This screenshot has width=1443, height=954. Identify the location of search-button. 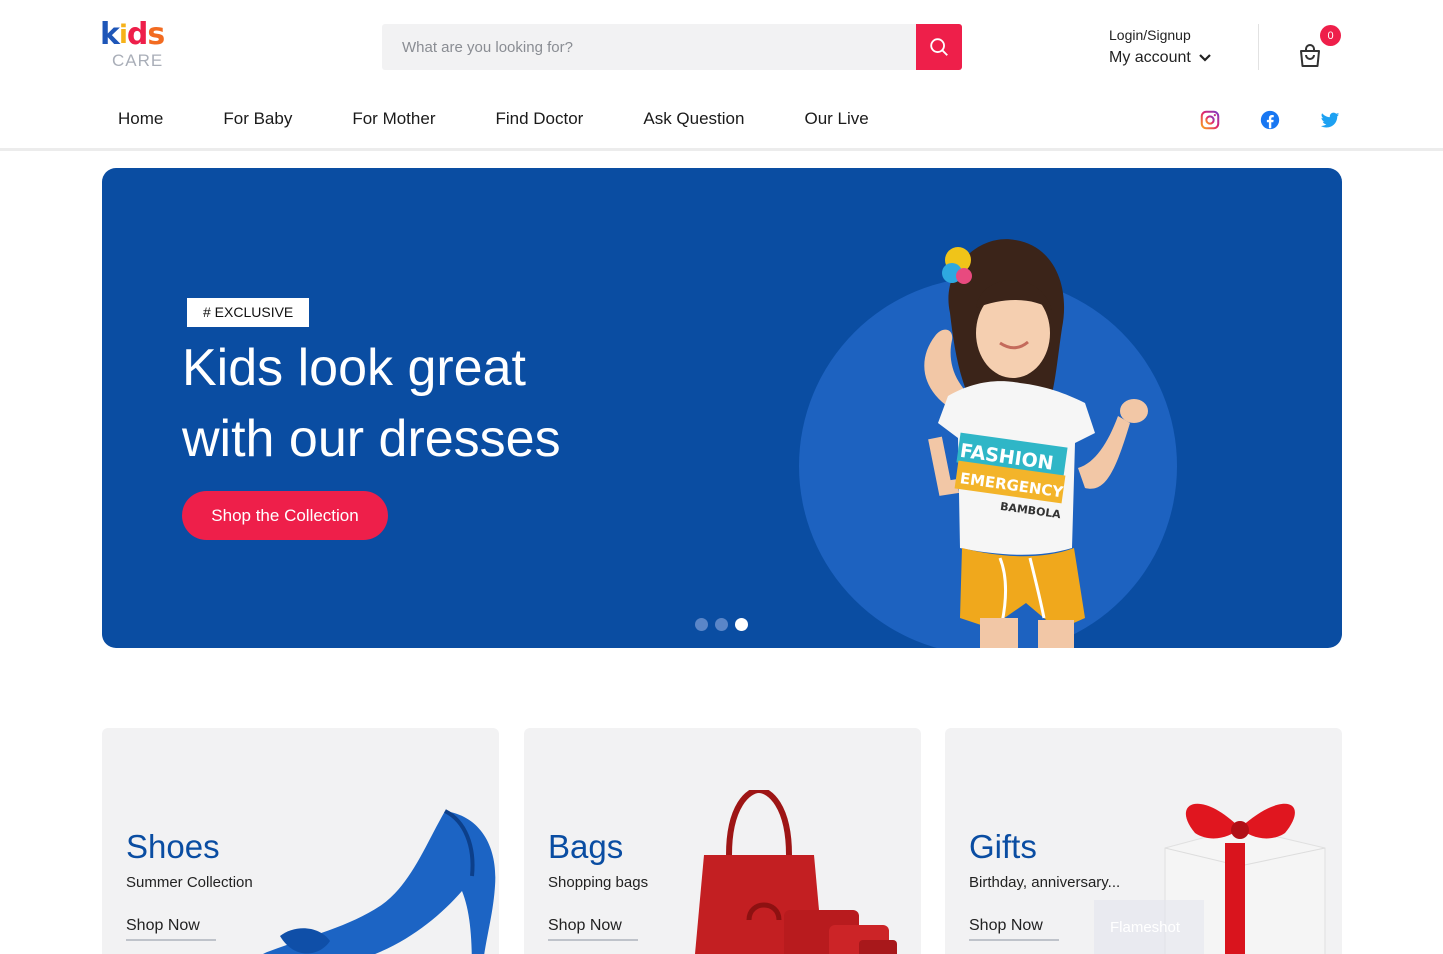
(939, 47).